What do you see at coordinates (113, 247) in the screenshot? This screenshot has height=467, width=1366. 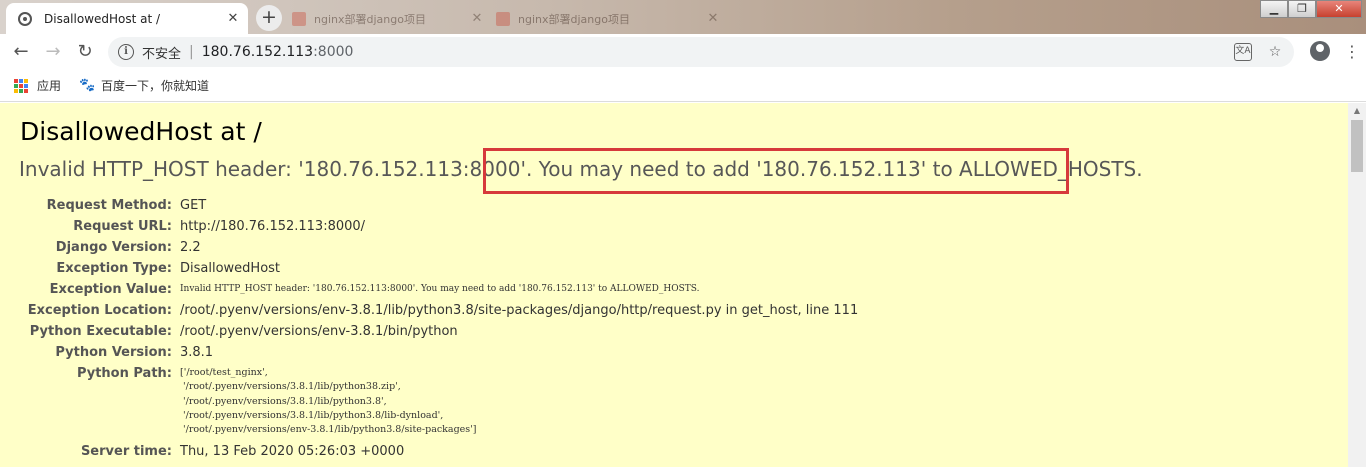 I see `row-label: Django Version:` at bounding box center [113, 247].